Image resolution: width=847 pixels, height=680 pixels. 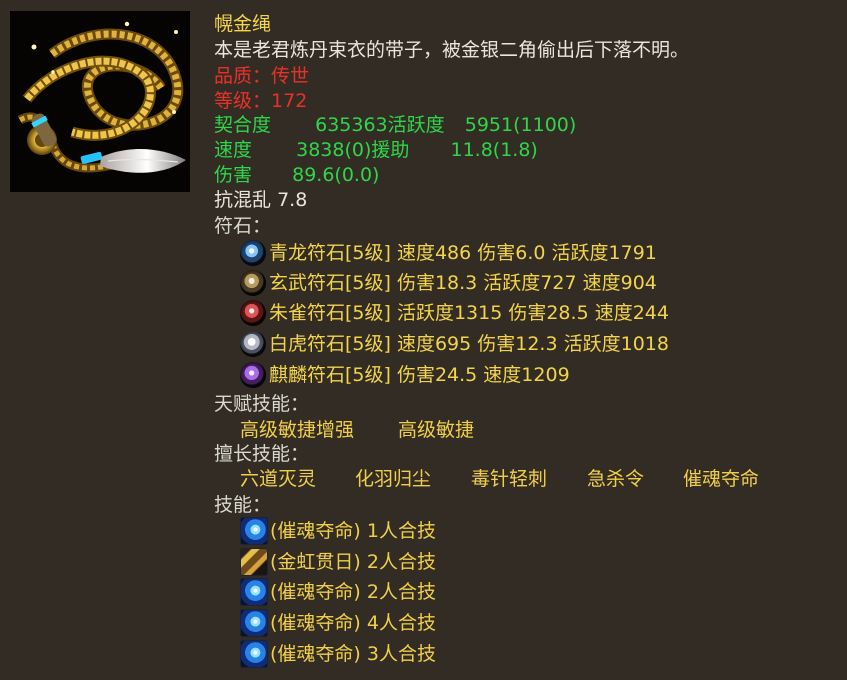 What do you see at coordinates (243, 226) in the screenshot?
I see `runes-title: 符石：` at bounding box center [243, 226].